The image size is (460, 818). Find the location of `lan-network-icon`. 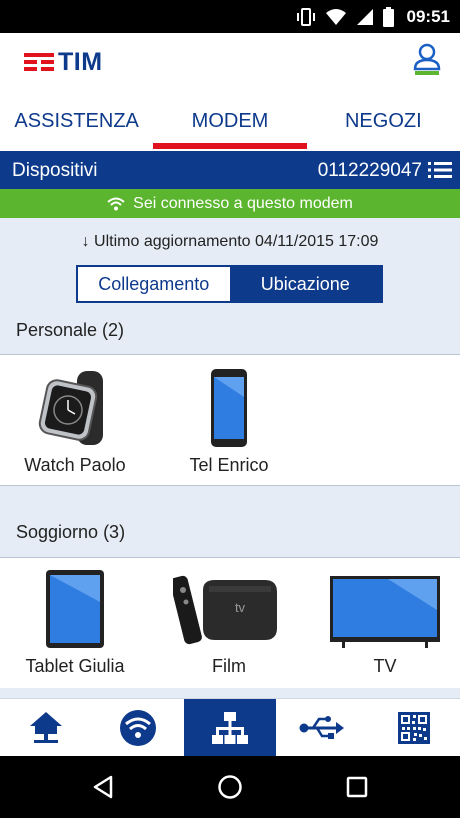

lan-network-icon is located at coordinates (230, 727).